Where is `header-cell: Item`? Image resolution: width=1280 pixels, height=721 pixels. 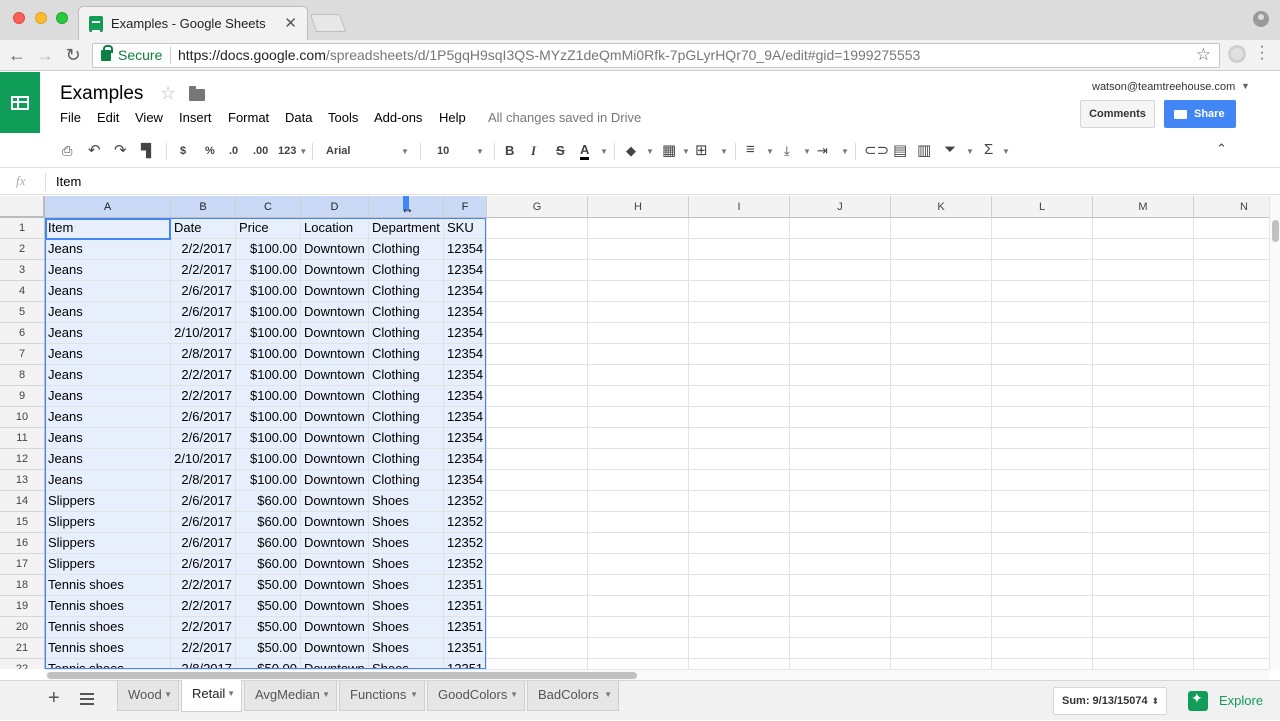
header-cell: Item is located at coordinates (108, 228).